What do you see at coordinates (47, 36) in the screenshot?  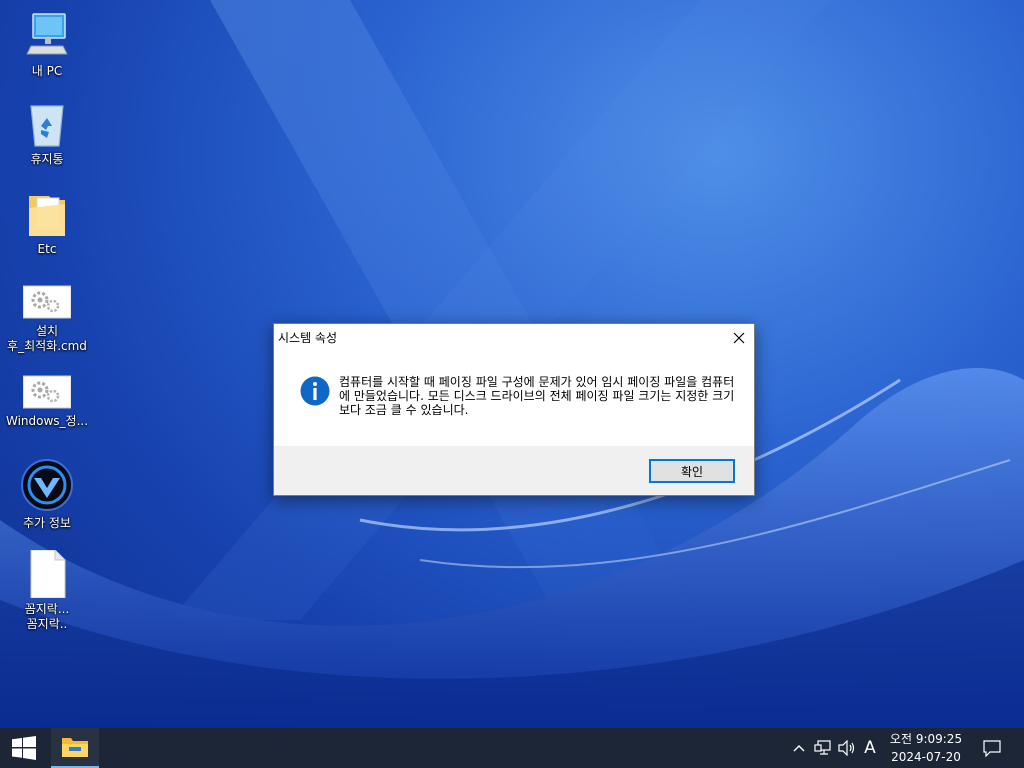 I see `computer-icon` at bounding box center [47, 36].